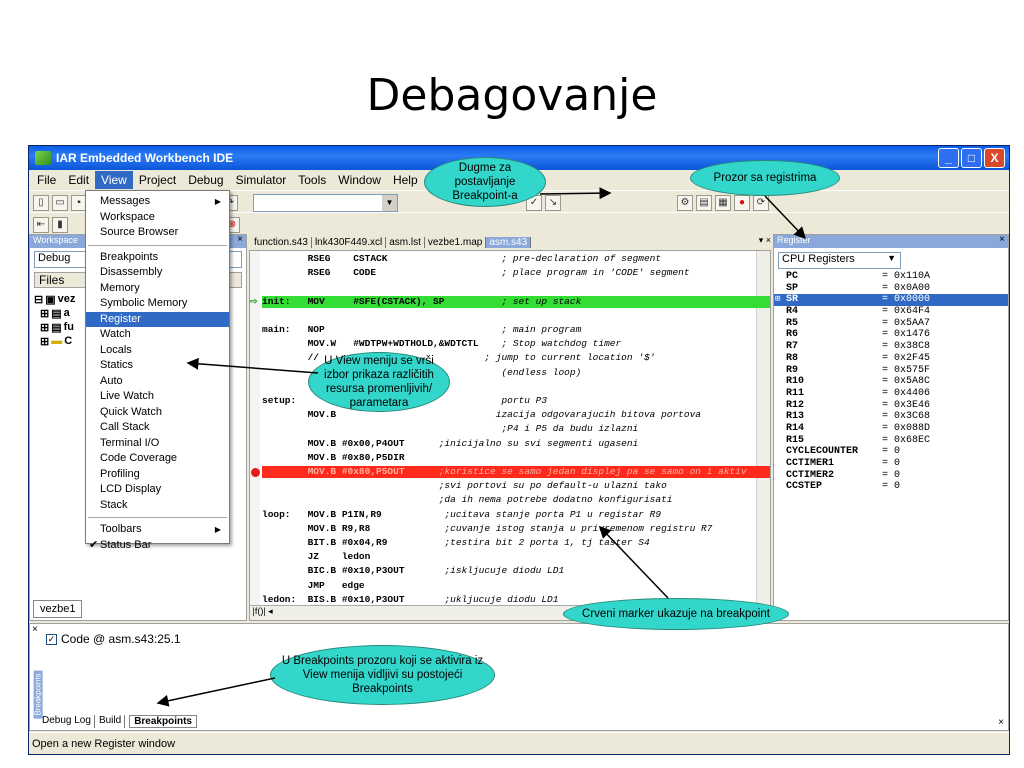  Describe the element at coordinates (255, 472) in the screenshot. I see `breakpoint-marker-icon` at that location.